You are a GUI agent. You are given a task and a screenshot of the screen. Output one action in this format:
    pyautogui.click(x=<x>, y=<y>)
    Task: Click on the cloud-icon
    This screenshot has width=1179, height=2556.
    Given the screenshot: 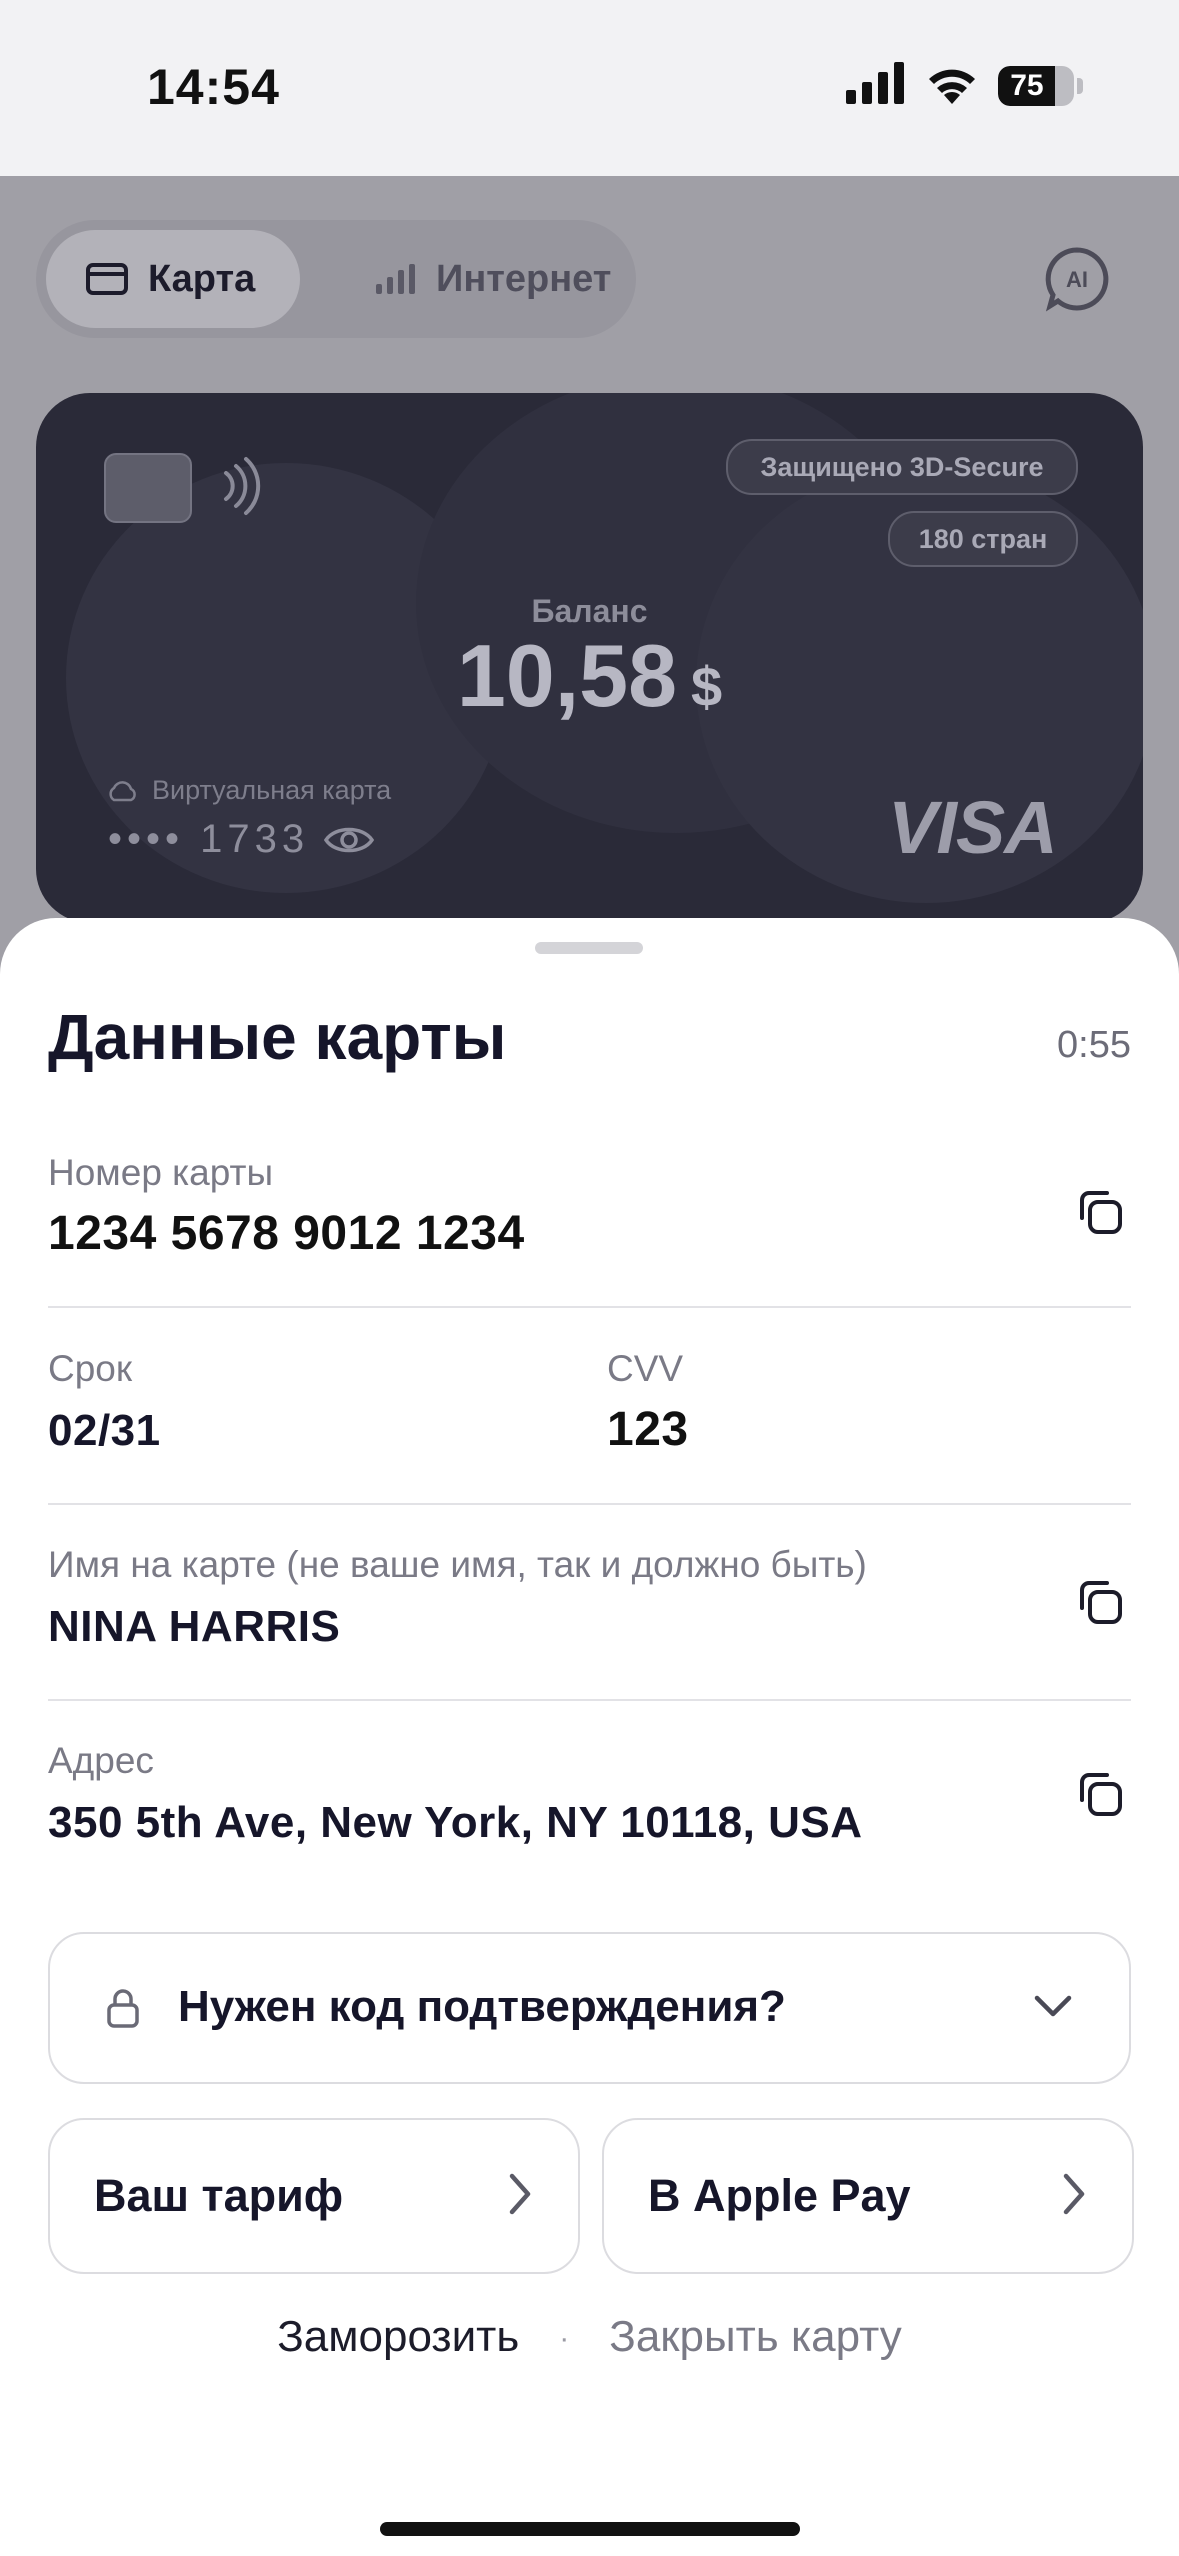 What is the action you would take?
    pyautogui.click(x=122, y=791)
    